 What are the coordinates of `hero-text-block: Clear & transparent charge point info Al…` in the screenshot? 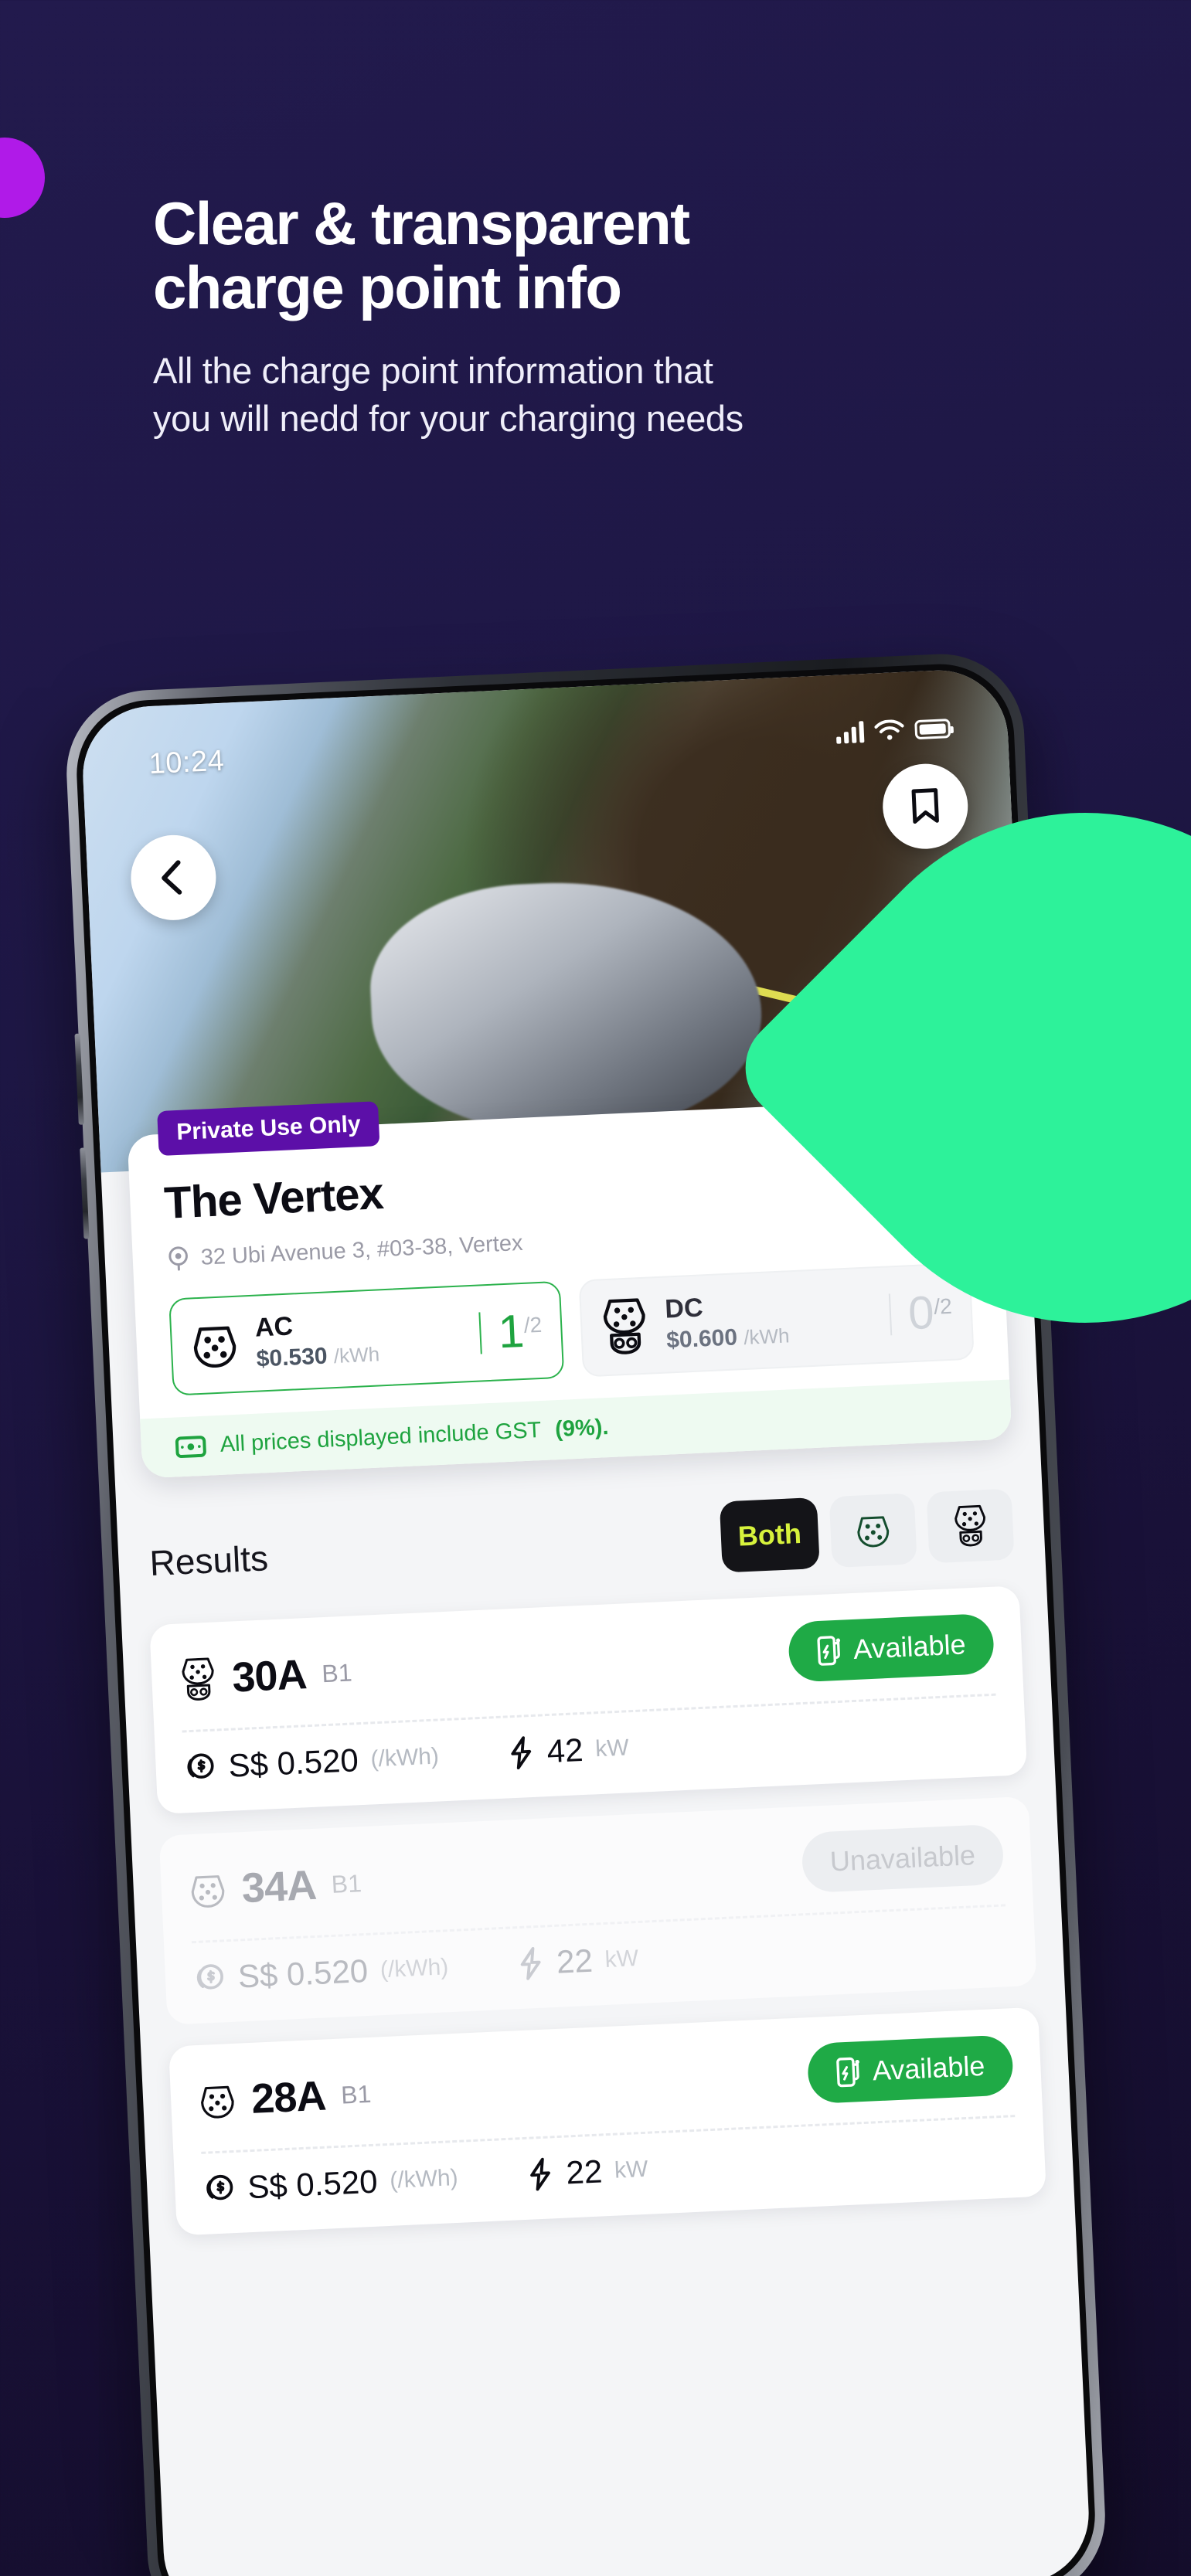 It's located at (601, 317).